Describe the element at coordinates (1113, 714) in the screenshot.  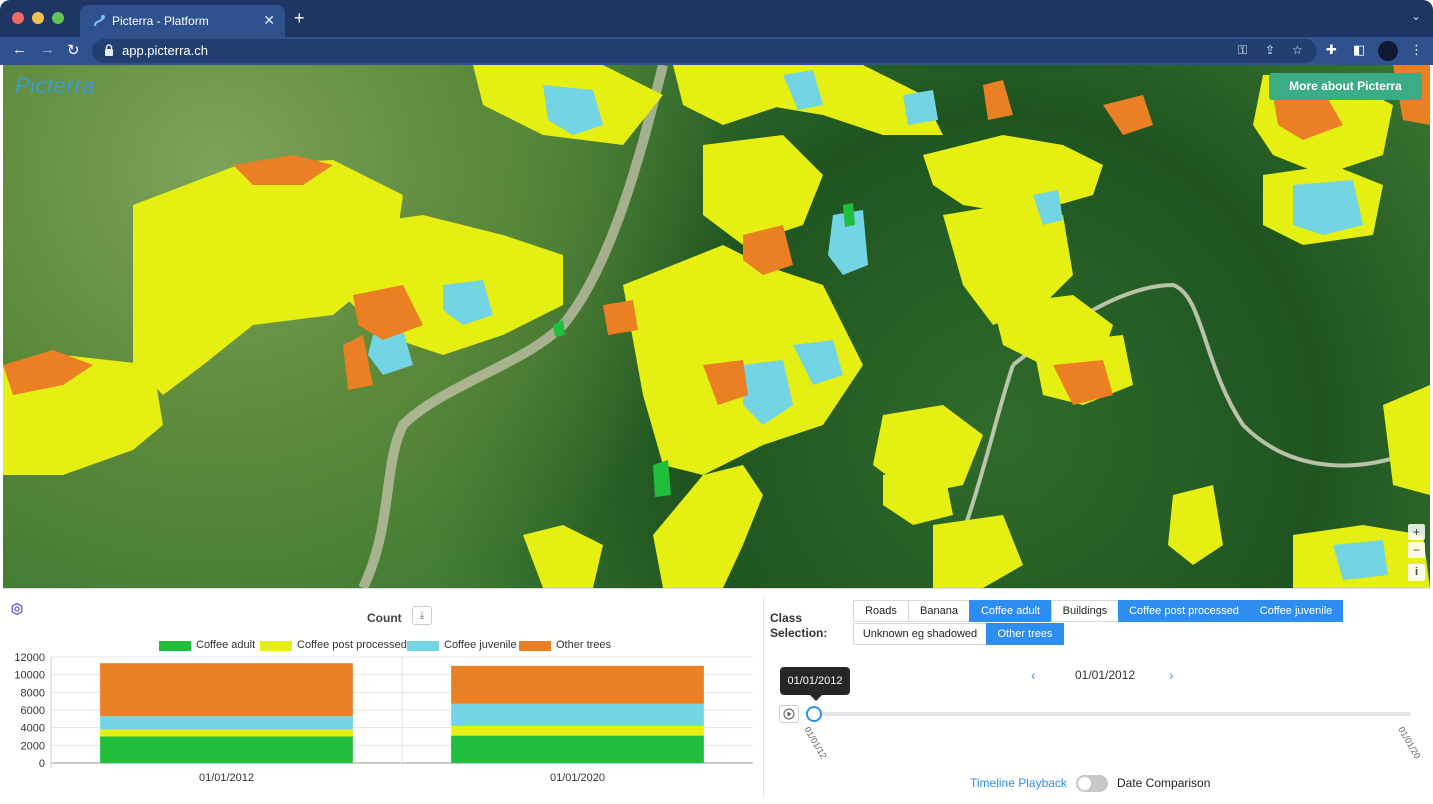
I see `timeline-slider-track` at that location.